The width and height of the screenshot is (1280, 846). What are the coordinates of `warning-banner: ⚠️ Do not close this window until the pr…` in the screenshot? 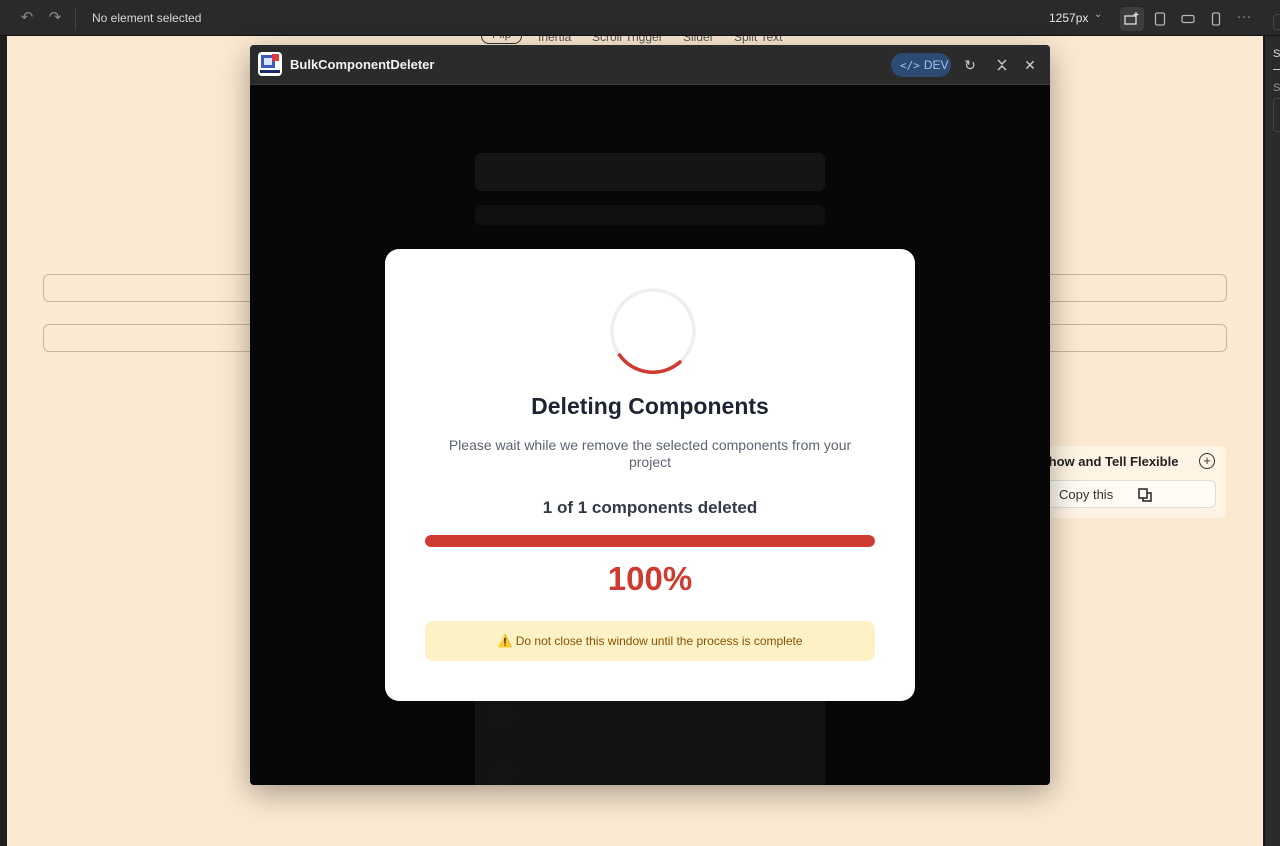 It's located at (650, 641).